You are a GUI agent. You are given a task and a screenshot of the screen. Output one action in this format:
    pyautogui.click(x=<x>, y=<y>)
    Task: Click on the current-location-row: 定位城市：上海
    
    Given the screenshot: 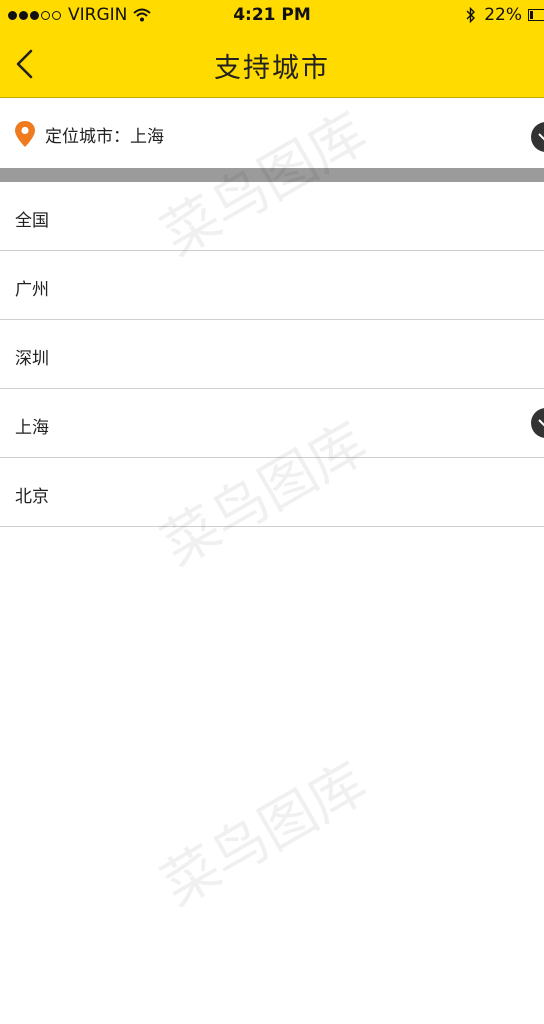 What is the action you would take?
    pyautogui.click(x=272, y=133)
    